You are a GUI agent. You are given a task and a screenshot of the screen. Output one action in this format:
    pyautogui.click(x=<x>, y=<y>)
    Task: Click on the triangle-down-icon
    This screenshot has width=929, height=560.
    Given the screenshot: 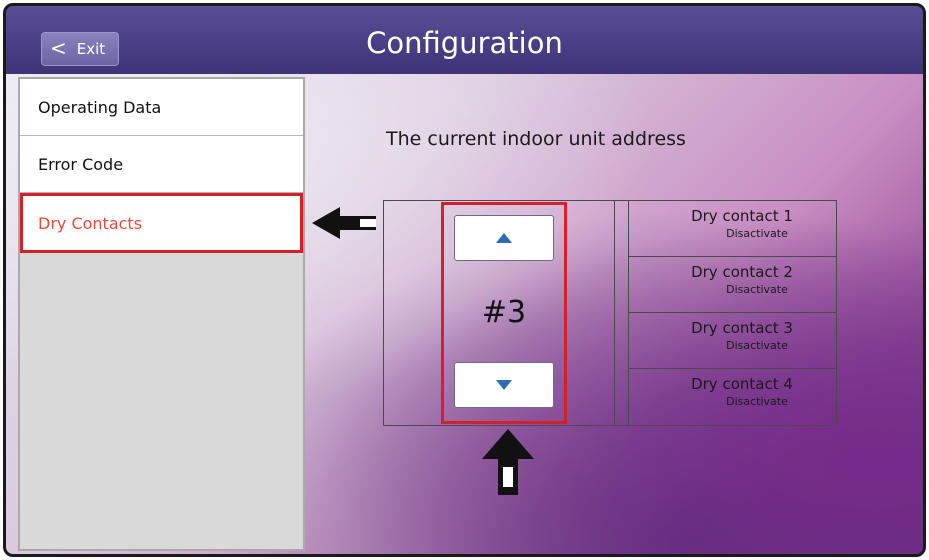 What is the action you would take?
    pyautogui.click(x=504, y=385)
    